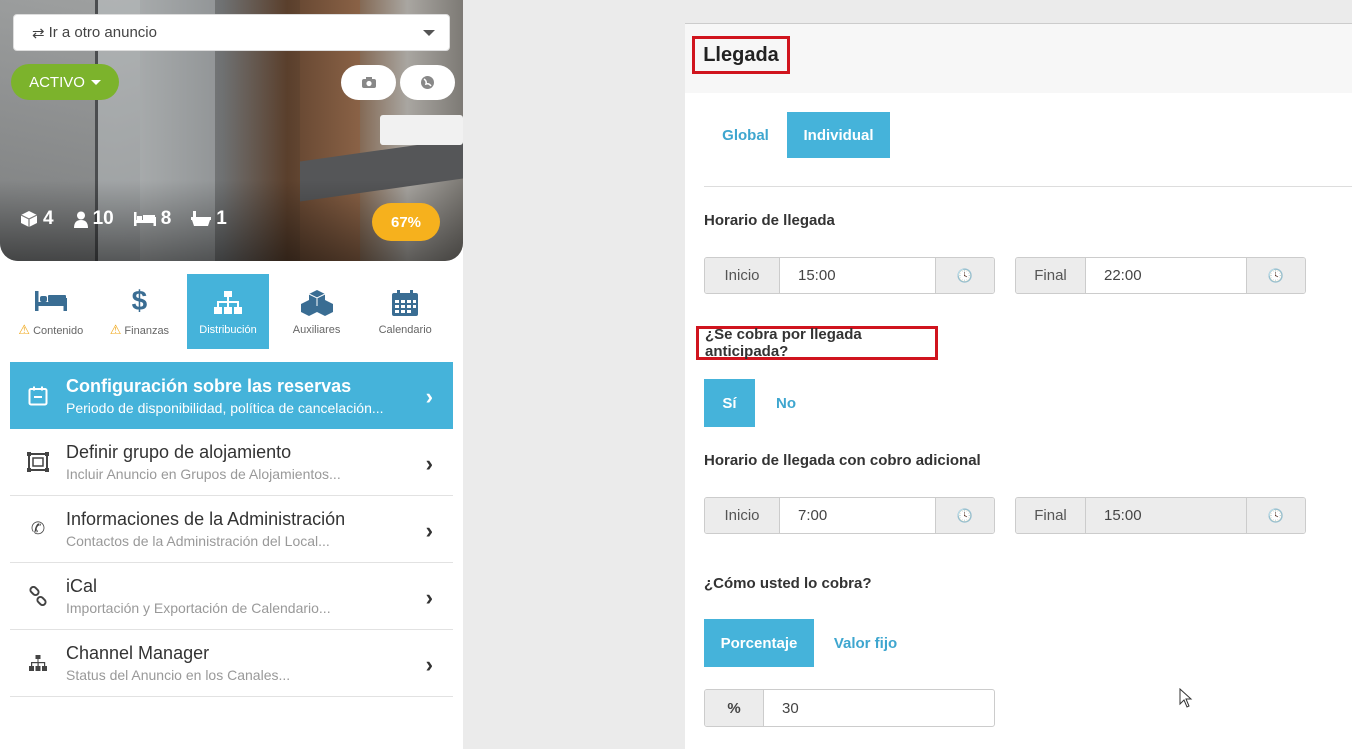 The height and width of the screenshot is (749, 1352). Describe the element at coordinates (123, 219) in the screenshot. I see `listing-stats: 4 10 8 1` at that location.